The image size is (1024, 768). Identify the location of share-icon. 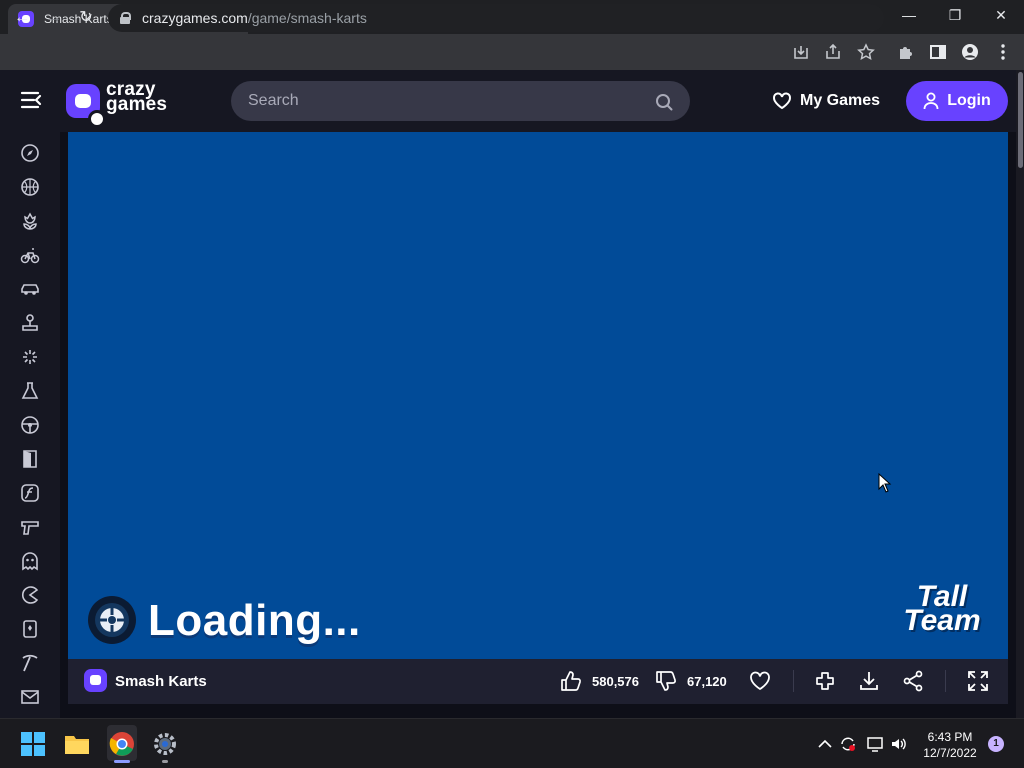
(833, 52).